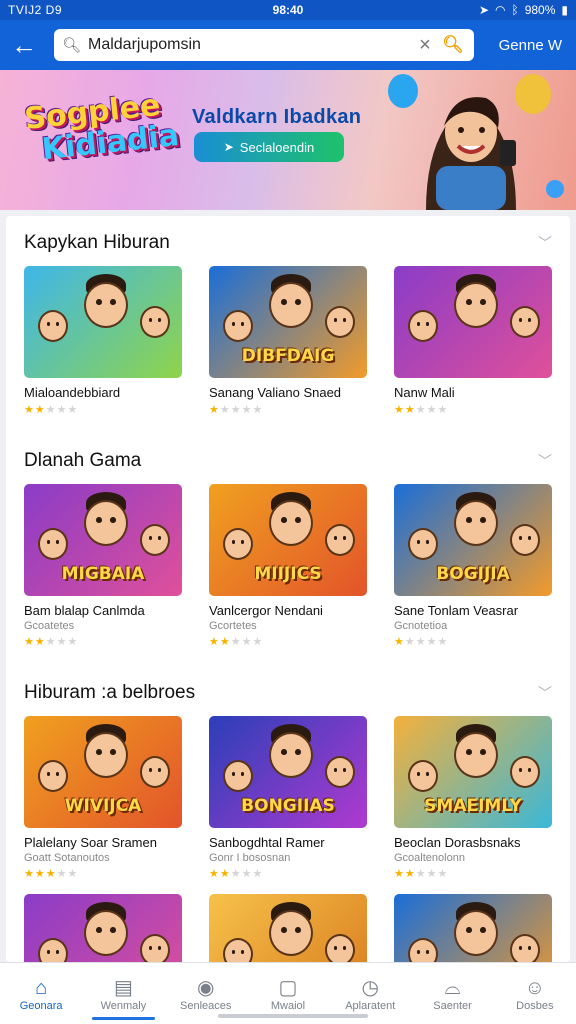 Image resolution: width=576 pixels, height=1024 pixels. Describe the element at coordinates (41, 993) in the screenshot. I see `nav-item-0: ⌂ Geonara` at that location.